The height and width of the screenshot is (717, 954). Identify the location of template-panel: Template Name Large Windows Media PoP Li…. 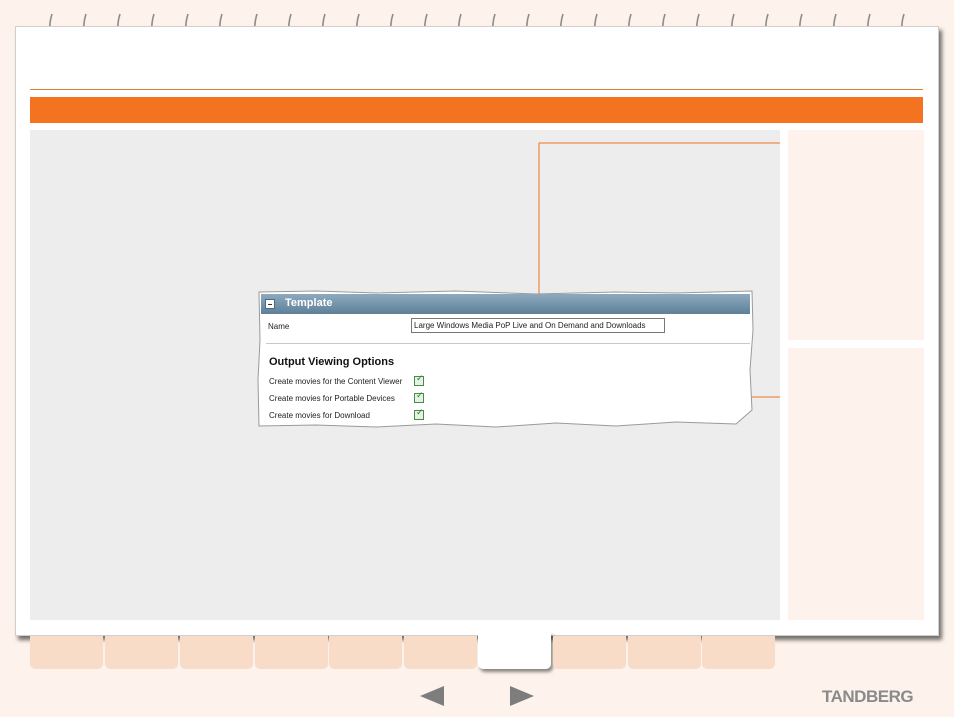
(505, 360).